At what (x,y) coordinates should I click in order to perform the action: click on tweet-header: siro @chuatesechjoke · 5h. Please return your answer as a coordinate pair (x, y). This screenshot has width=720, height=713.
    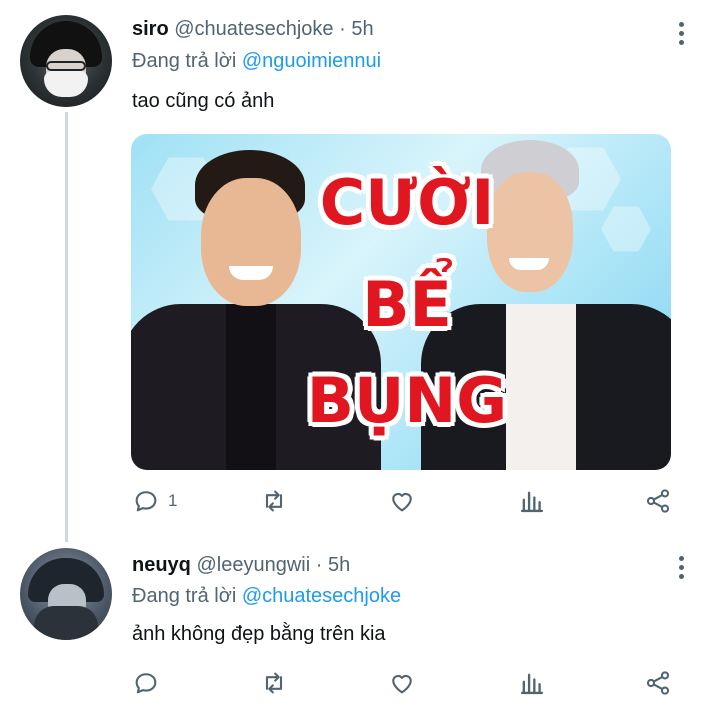
    Looking at the image, I should click on (253, 29).